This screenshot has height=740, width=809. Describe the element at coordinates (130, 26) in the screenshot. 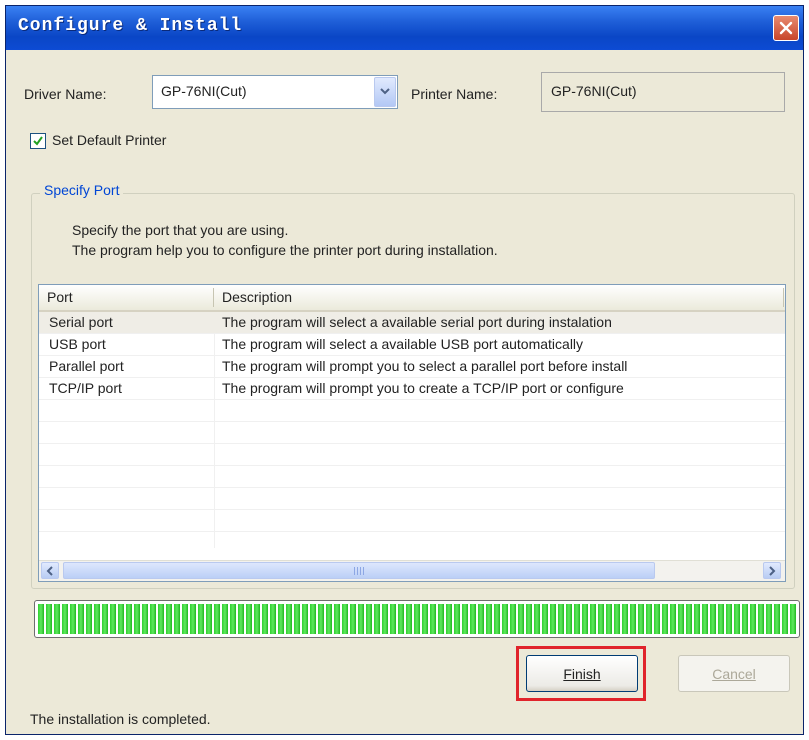

I see `window-title: Configure & Install` at that location.